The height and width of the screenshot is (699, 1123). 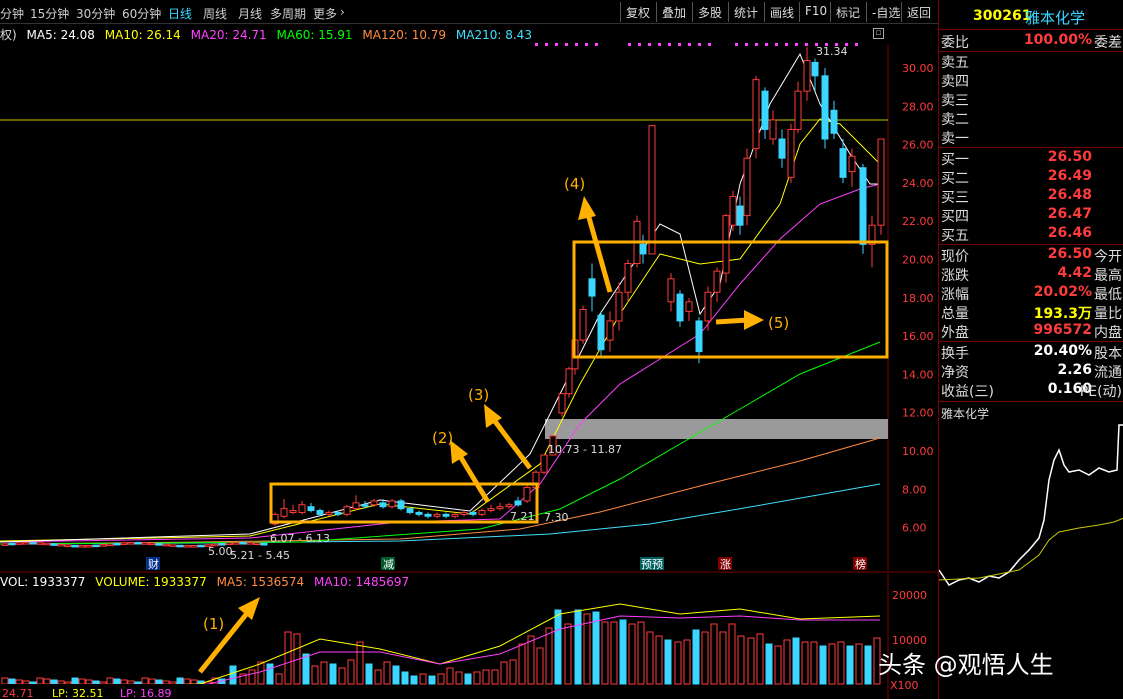 What do you see at coordinates (1002, 16) in the screenshot?
I see `stock-code: 300261` at bounding box center [1002, 16].